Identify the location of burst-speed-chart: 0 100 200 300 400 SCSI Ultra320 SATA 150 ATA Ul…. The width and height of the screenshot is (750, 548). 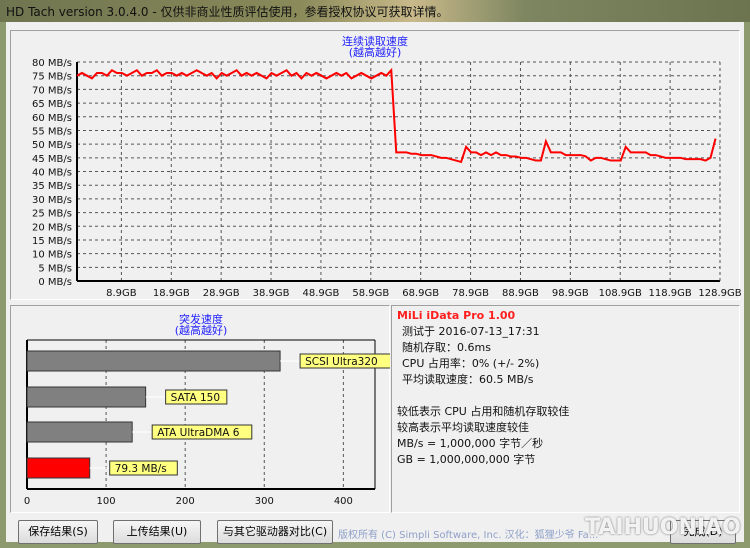
(207, 423).